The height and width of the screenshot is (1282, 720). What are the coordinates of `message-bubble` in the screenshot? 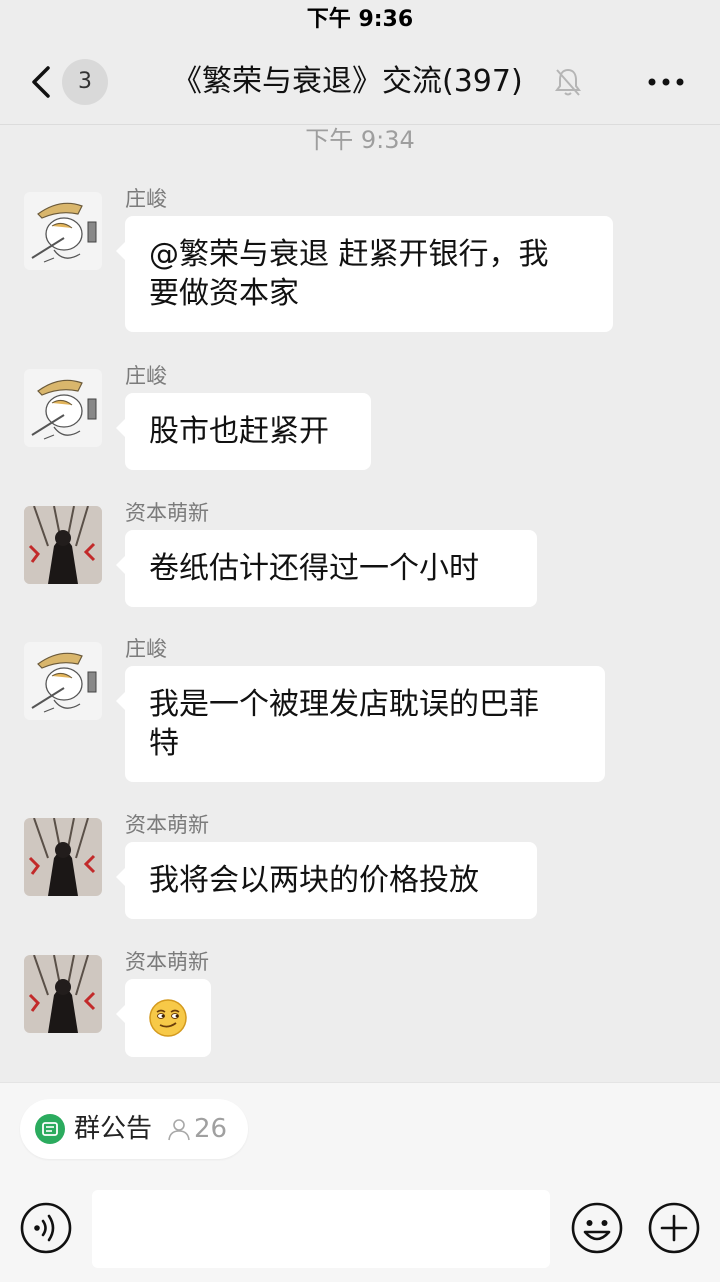 It's located at (163, 1018).